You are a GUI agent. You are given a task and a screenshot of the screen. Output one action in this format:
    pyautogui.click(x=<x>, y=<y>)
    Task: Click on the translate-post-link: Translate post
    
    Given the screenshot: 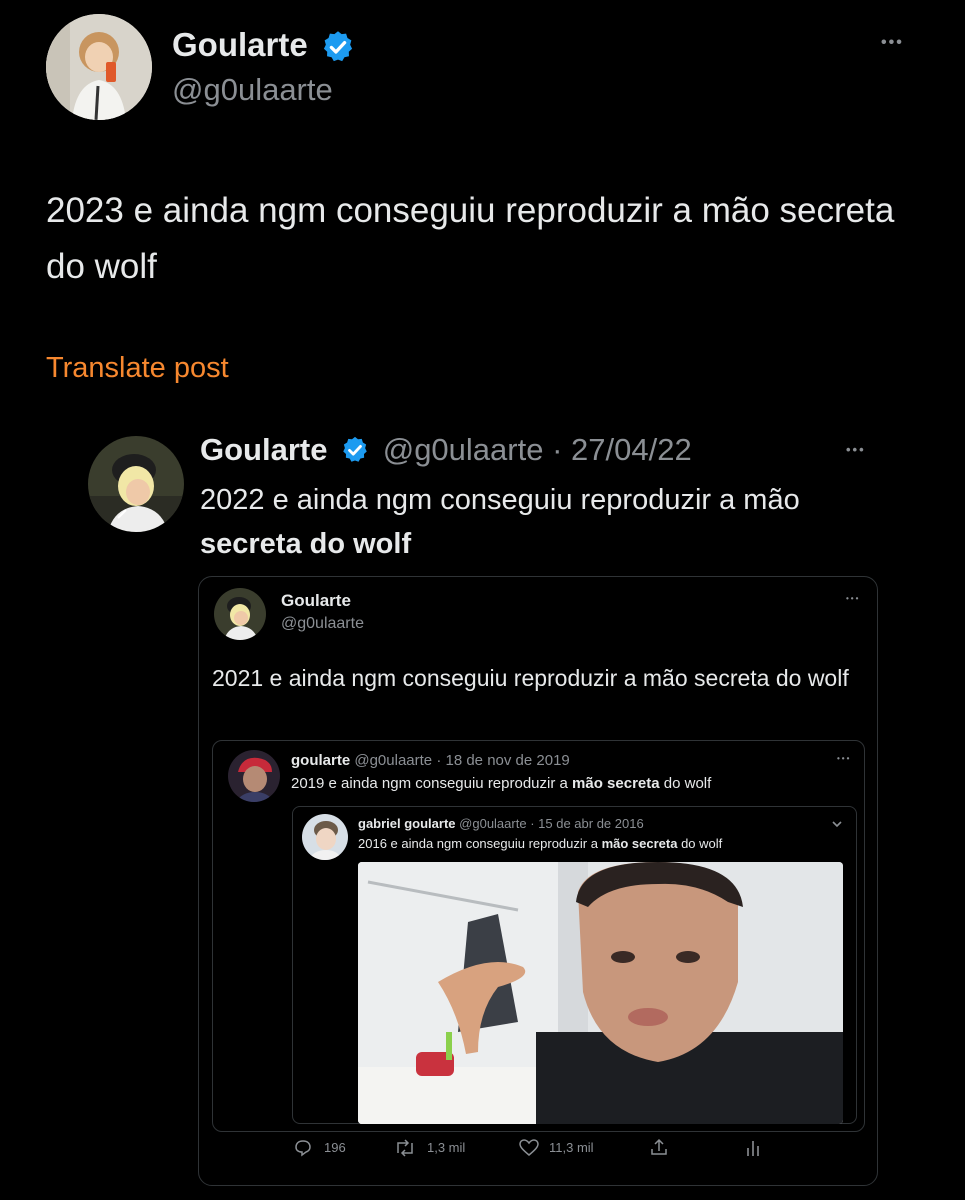 What is the action you would take?
    pyautogui.click(x=137, y=368)
    